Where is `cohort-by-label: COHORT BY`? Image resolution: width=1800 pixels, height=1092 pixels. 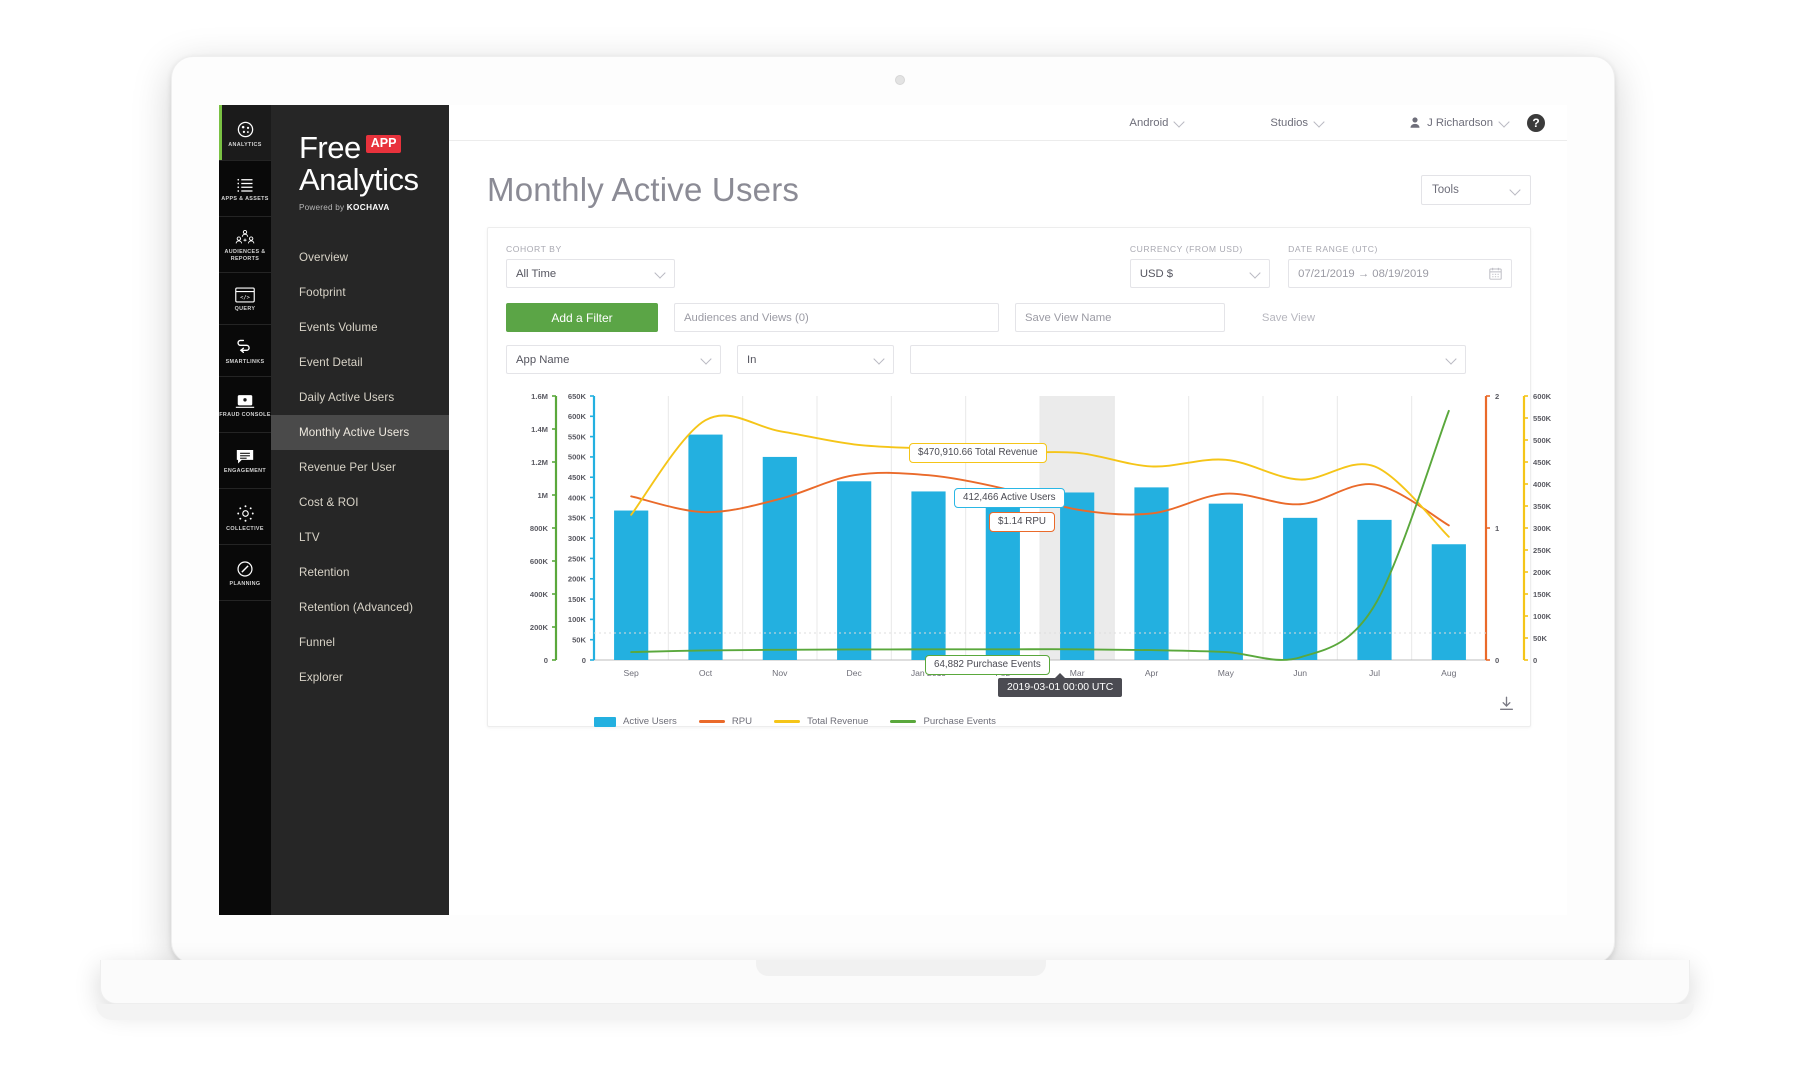 cohort-by-label: COHORT BY is located at coordinates (534, 249).